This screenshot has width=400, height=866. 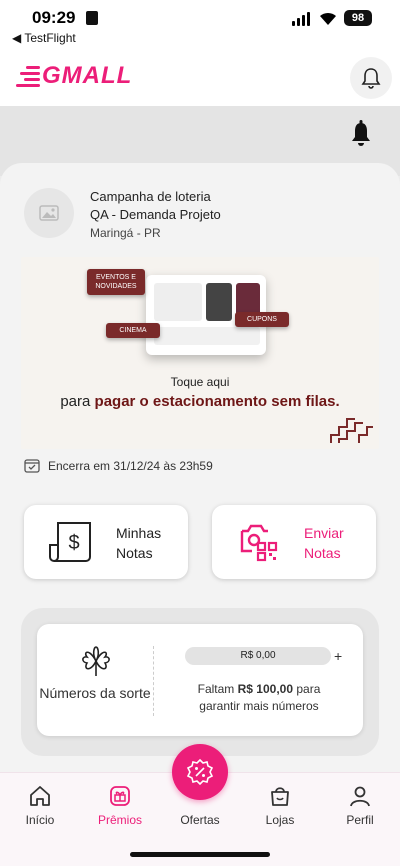 What do you see at coordinates (120, 796) in the screenshot?
I see `gift-icon` at bounding box center [120, 796].